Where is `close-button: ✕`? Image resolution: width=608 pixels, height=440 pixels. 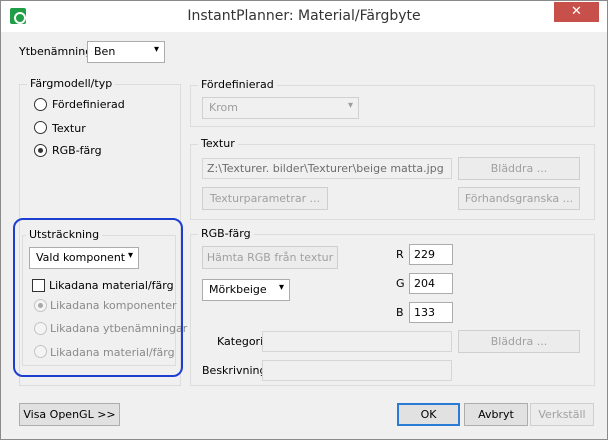 close-button: ✕ is located at coordinates (576, 12).